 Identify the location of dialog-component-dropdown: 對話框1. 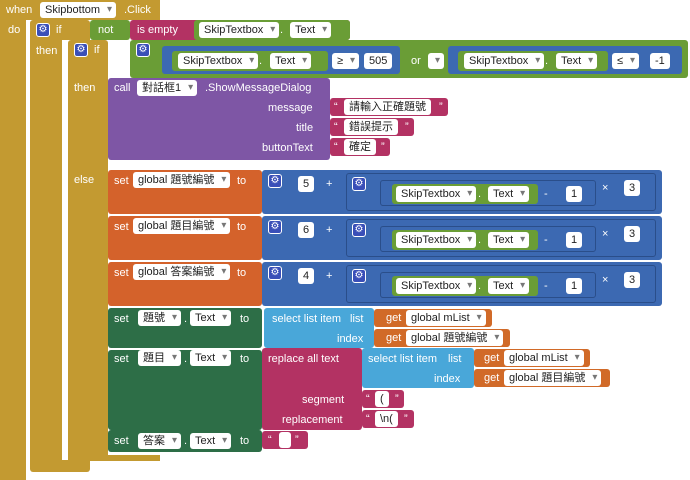
(167, 88).